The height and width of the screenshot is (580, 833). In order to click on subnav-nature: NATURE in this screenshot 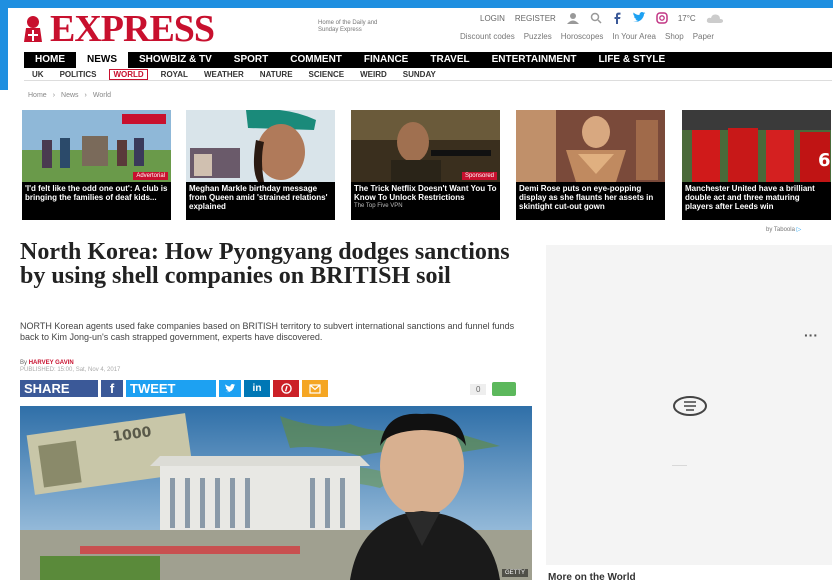, I will do `click(276, 74)`.